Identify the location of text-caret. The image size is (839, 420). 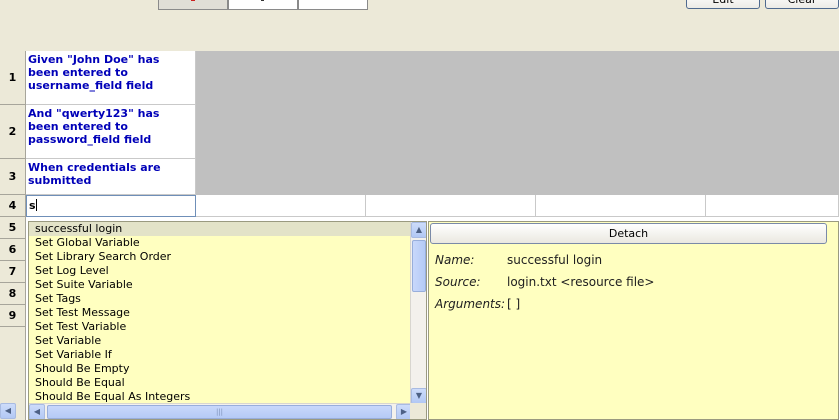
(36, 205).